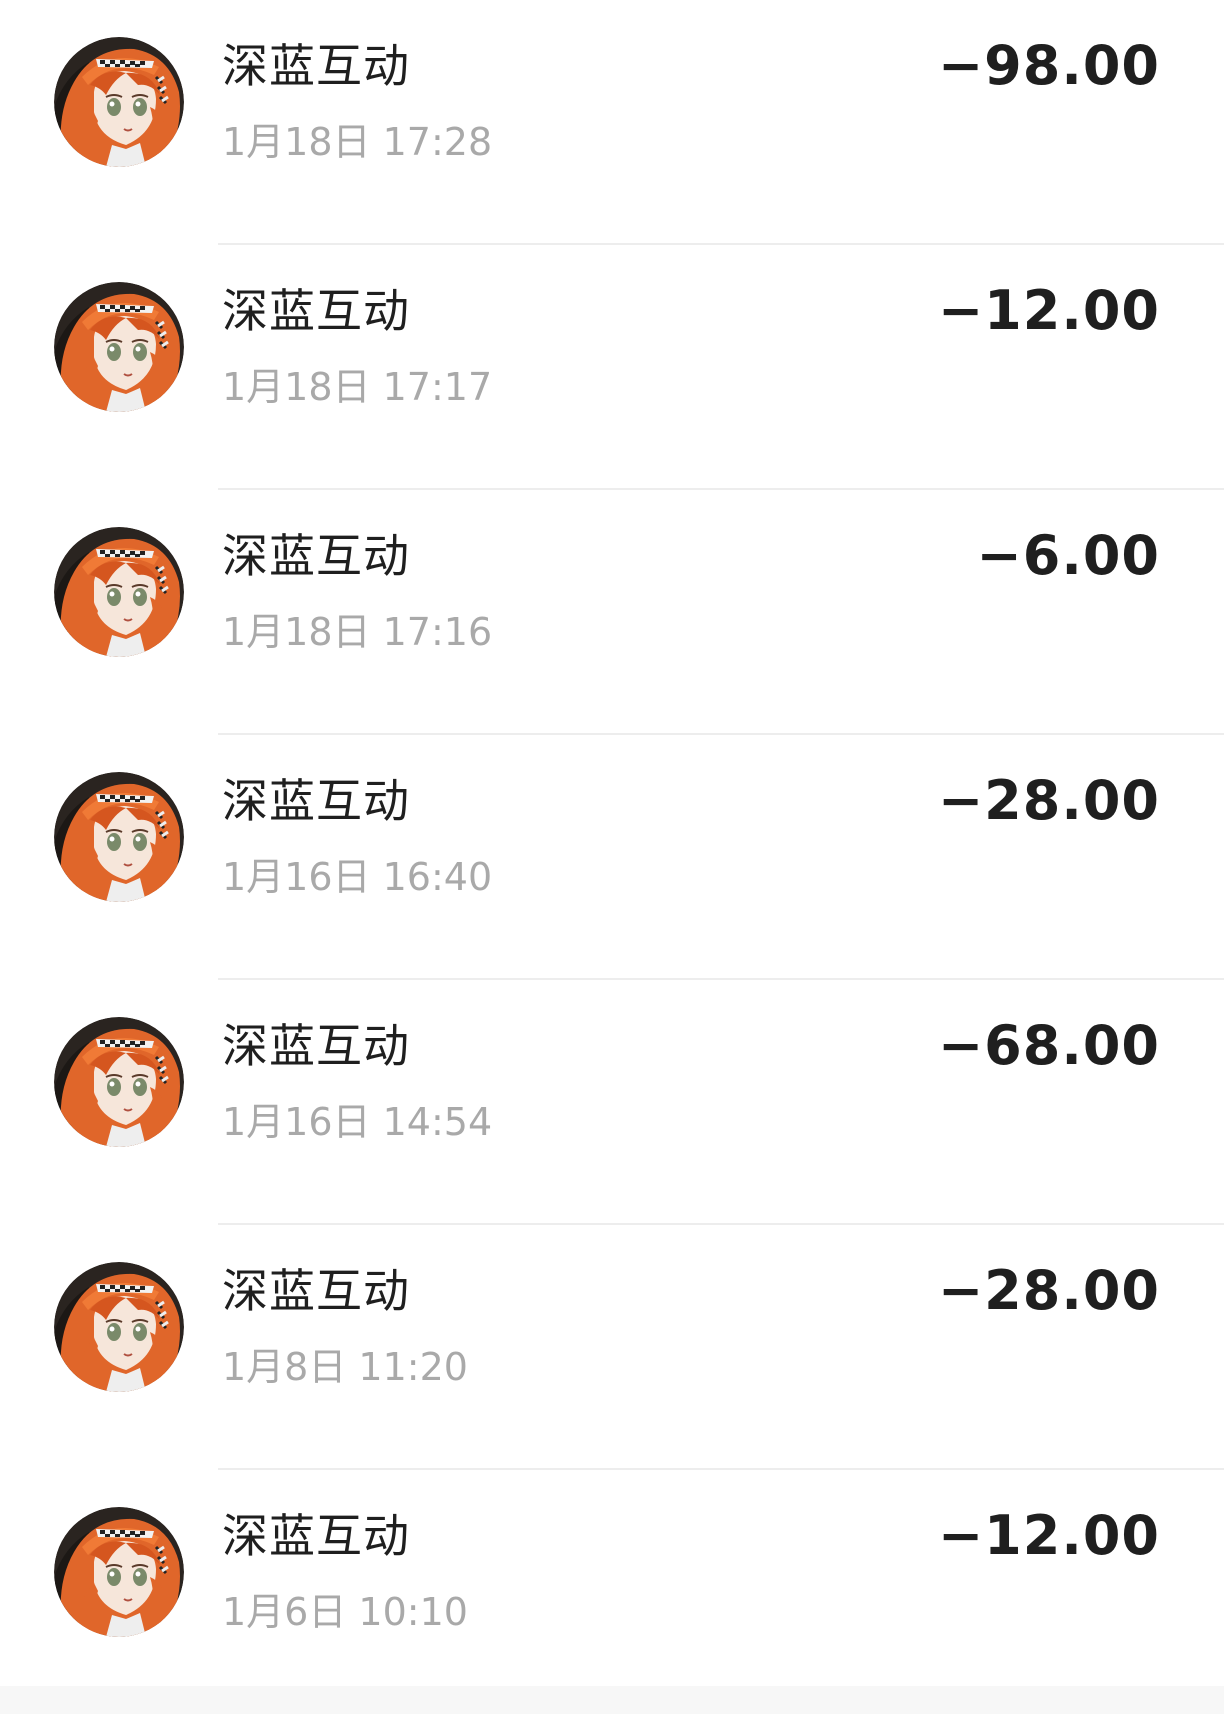 The height and width of the screenshot is (1714, 1224). What do you see at coordinates (357, 877) in the screenshot?
I see `transaction-time: 1月16日 16:40` at bounding box center [357, 877].